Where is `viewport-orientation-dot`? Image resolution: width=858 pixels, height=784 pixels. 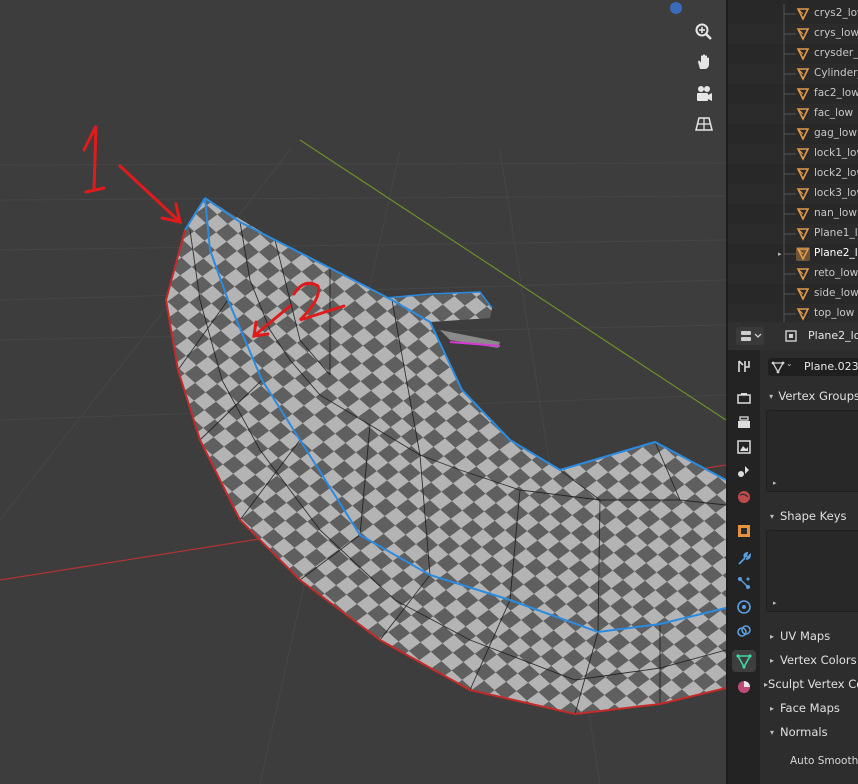 viewport-orientation-dot is located at coordinates (676, 8).